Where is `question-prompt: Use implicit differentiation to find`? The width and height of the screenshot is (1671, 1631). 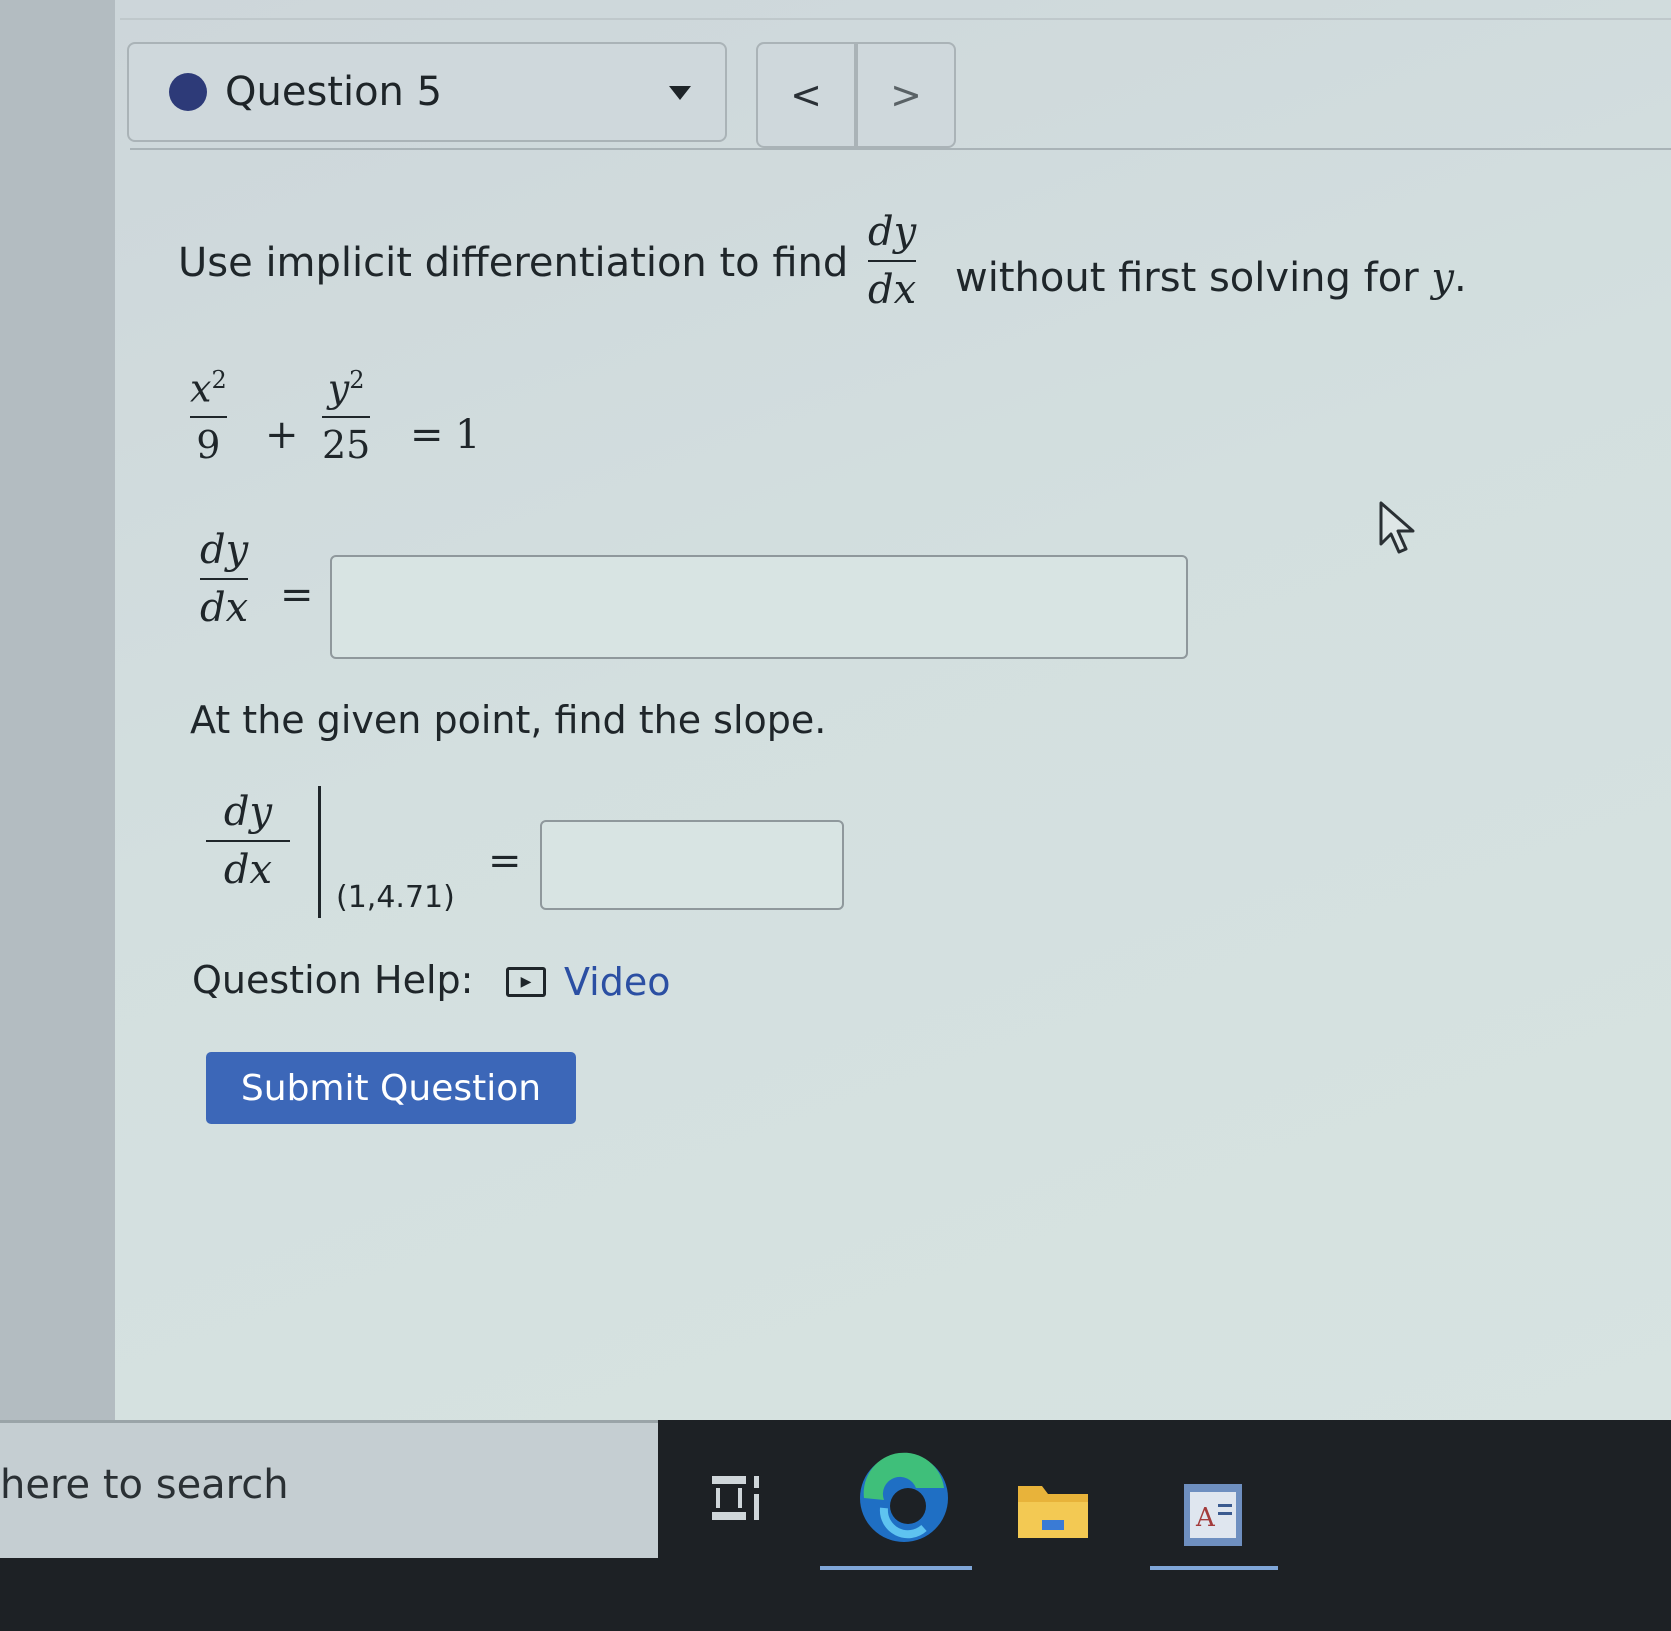 question-prompt: Use implicit differentiation to find is located at coordinates (513, 263).